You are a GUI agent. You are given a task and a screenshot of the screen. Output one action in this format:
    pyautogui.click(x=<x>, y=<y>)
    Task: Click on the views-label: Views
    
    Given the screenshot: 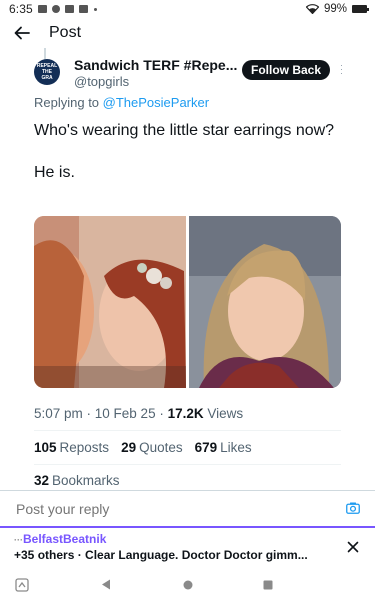 What is the action you would take?
    pyautogui.click(x=223, y=413)
    